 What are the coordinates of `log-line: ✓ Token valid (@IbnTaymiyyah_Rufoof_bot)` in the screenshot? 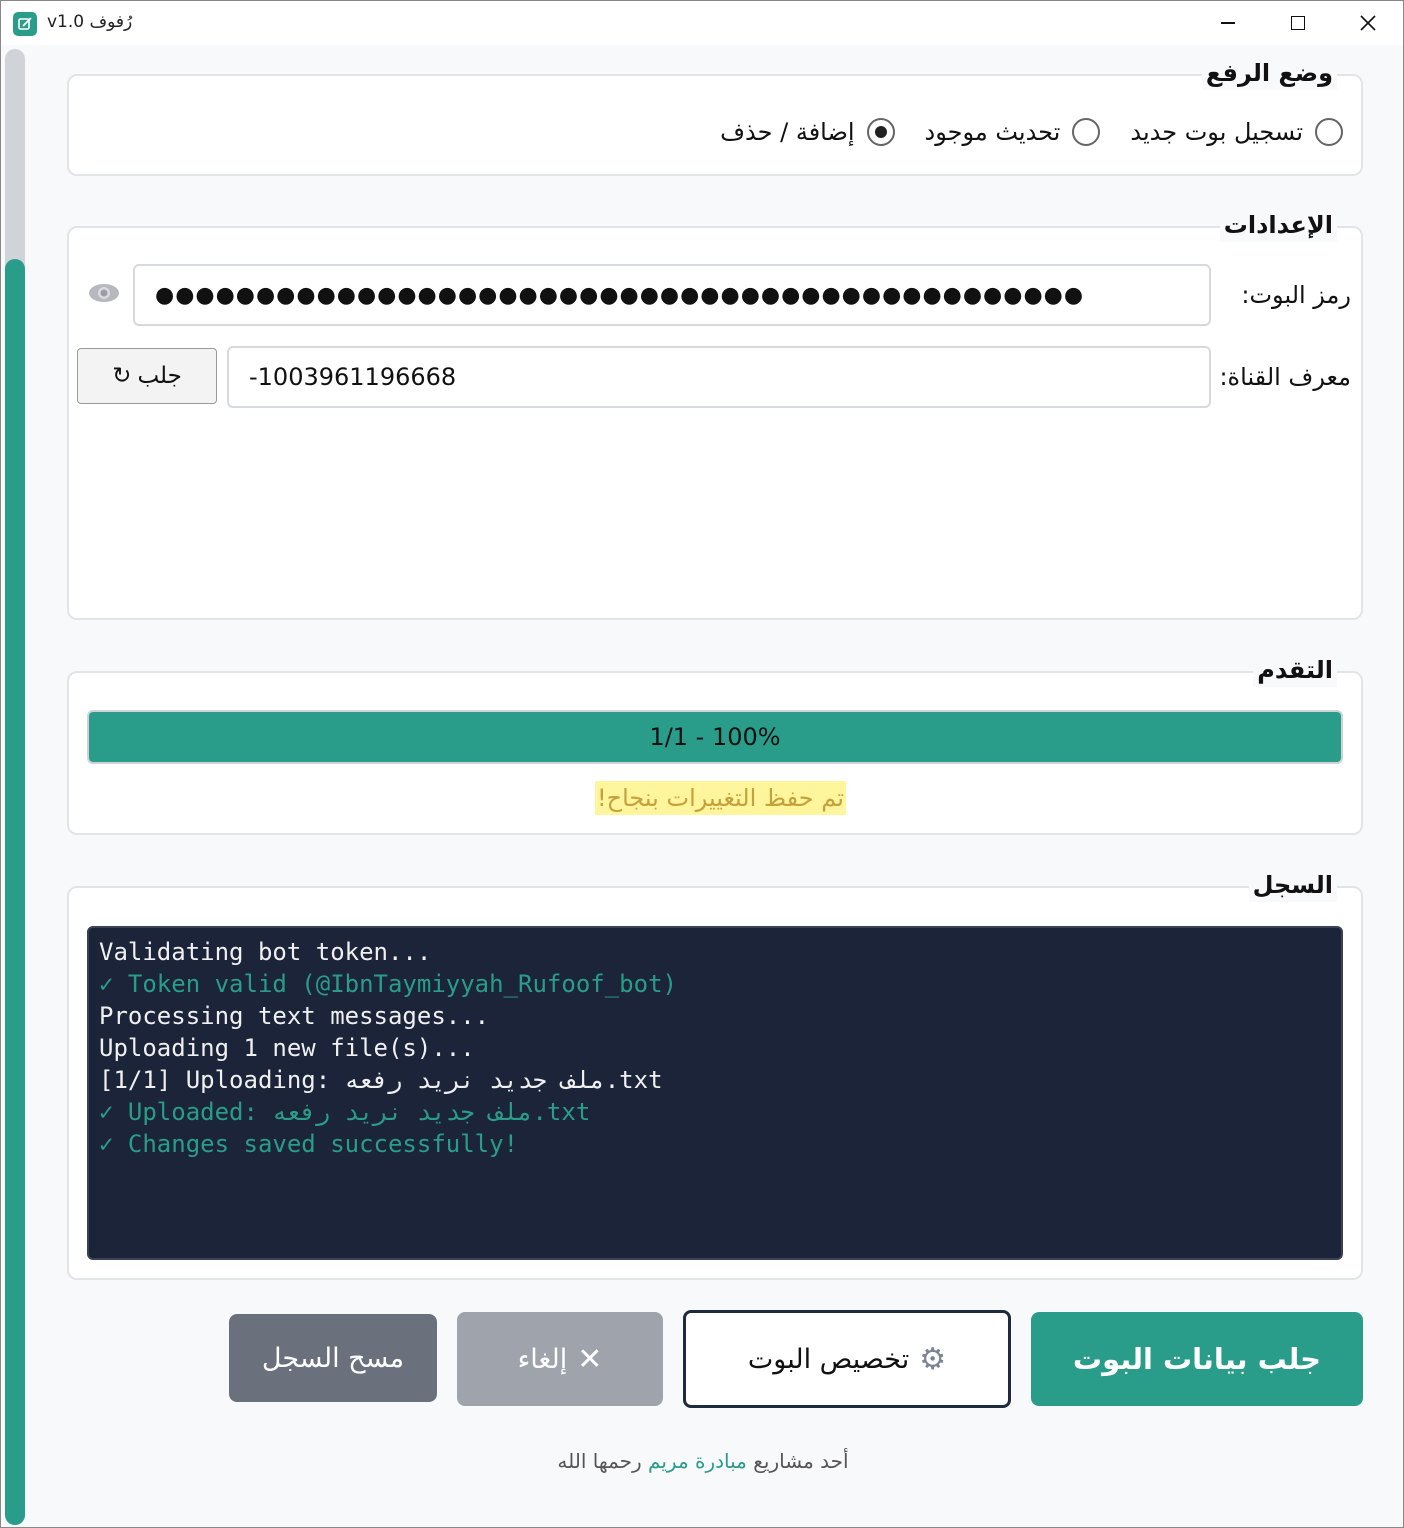 It's located at (388, 984).